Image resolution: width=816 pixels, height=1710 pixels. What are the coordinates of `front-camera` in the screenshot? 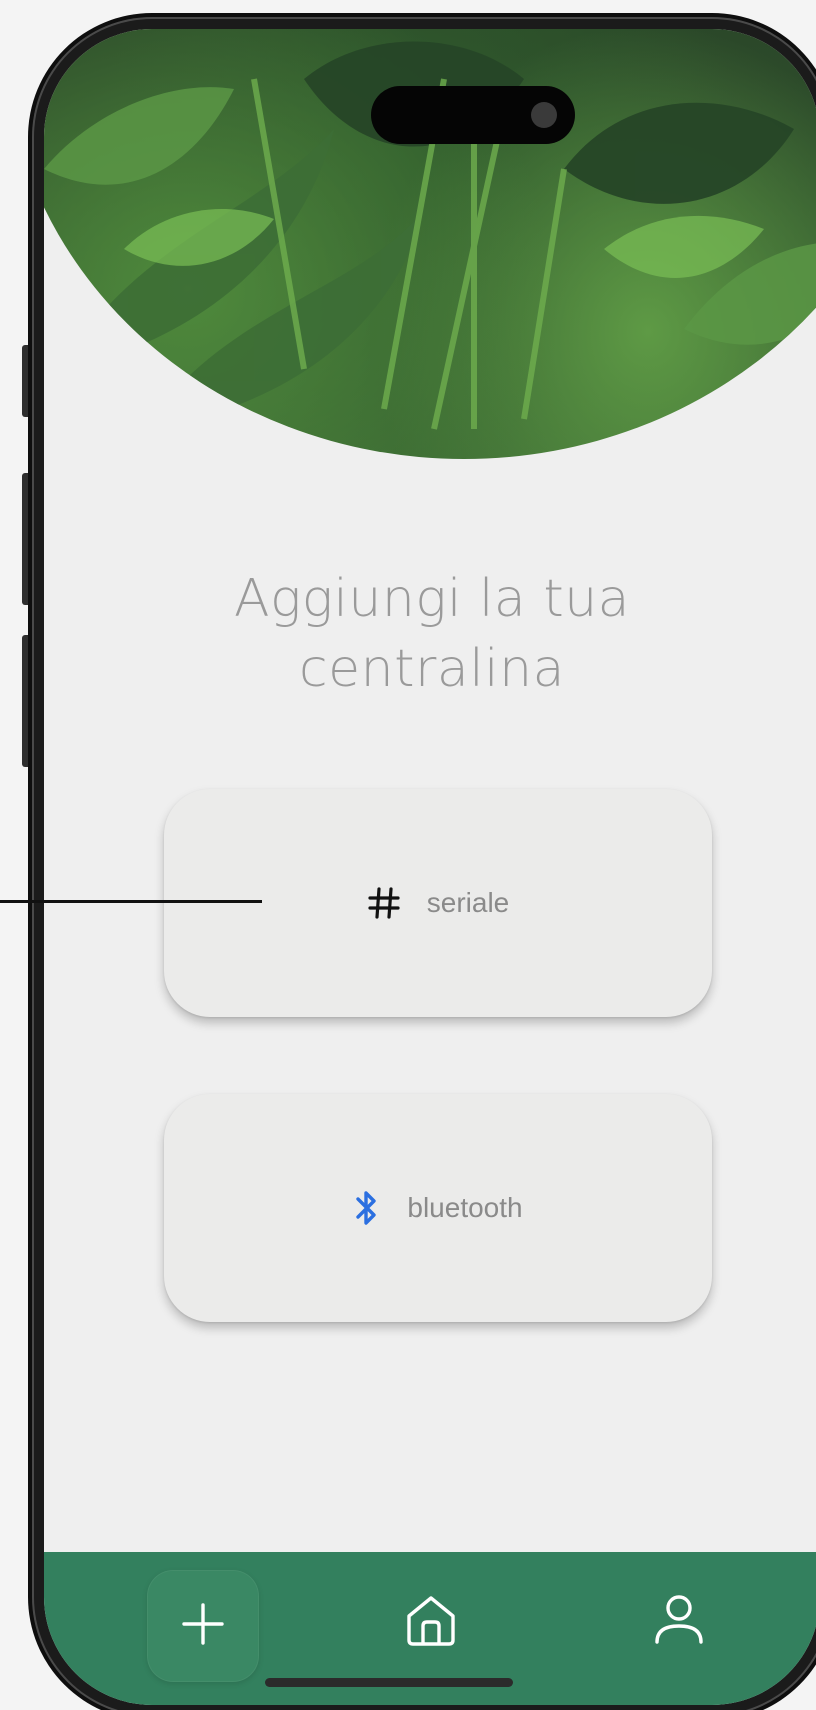 It's located at (544, 115).